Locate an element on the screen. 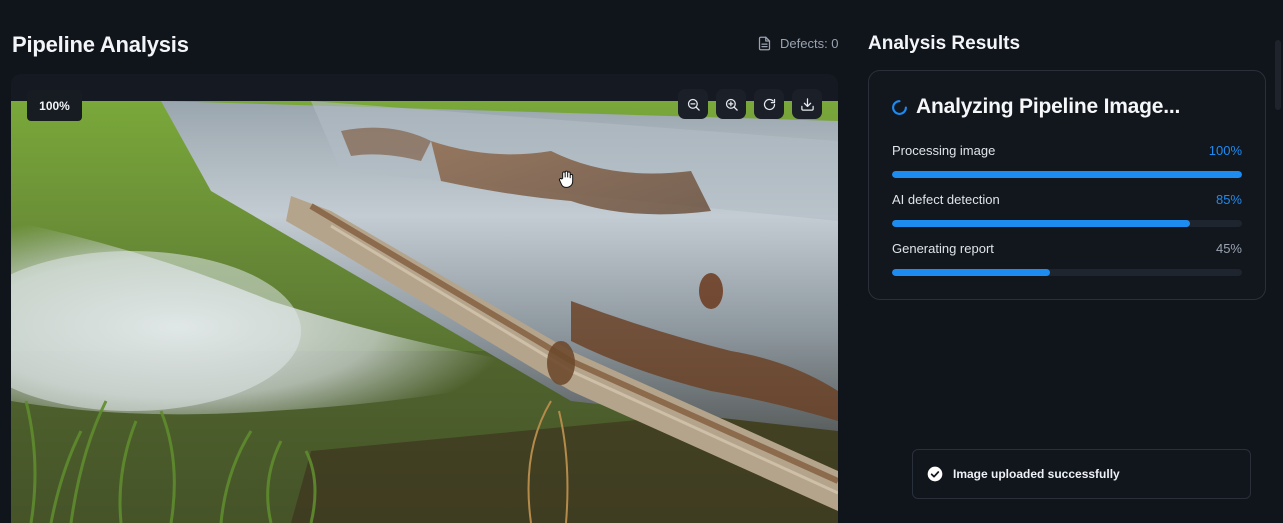  progress-processing: Processing image 100% is located at coordinates (1067, 160).